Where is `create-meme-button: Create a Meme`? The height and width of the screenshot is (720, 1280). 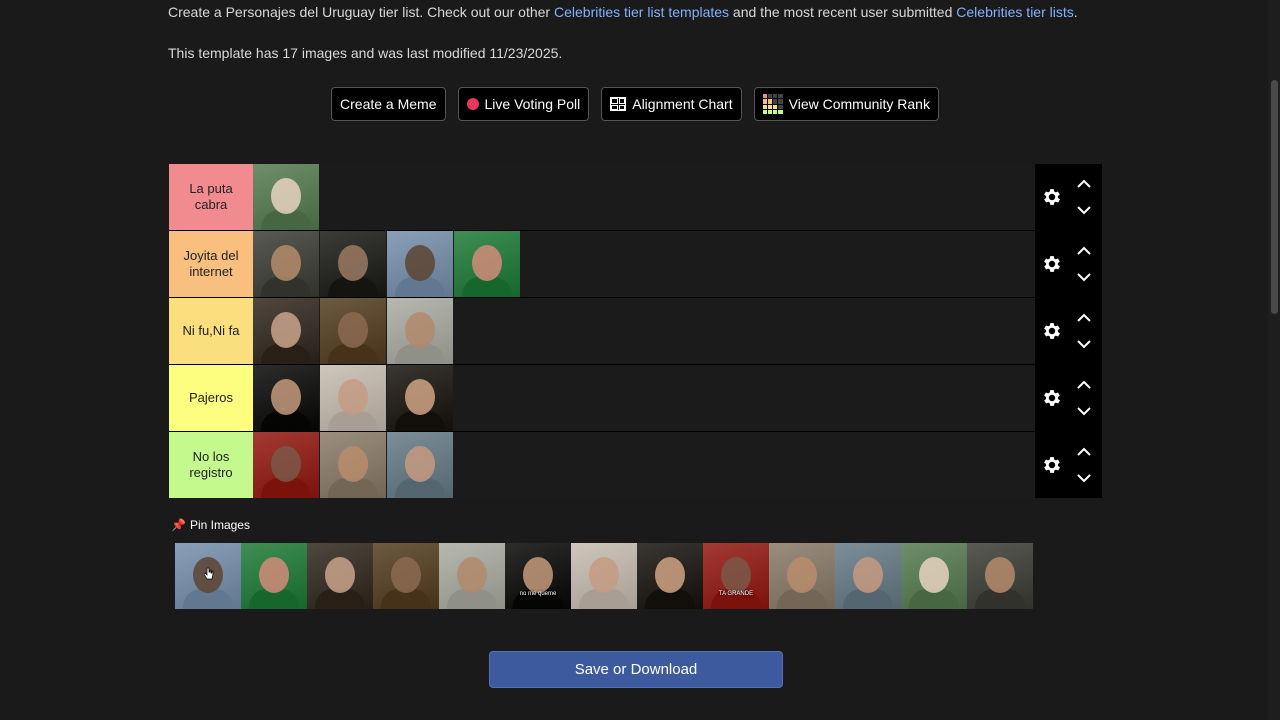
create-meme-button: Create a Meme is located at coordinates (388, 104).